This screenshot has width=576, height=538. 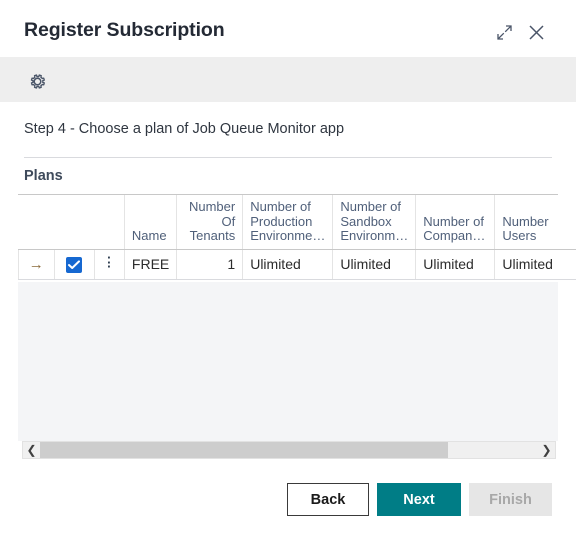 I want to click on chevron-right-icon: ❯, so click(x=546, y=450).